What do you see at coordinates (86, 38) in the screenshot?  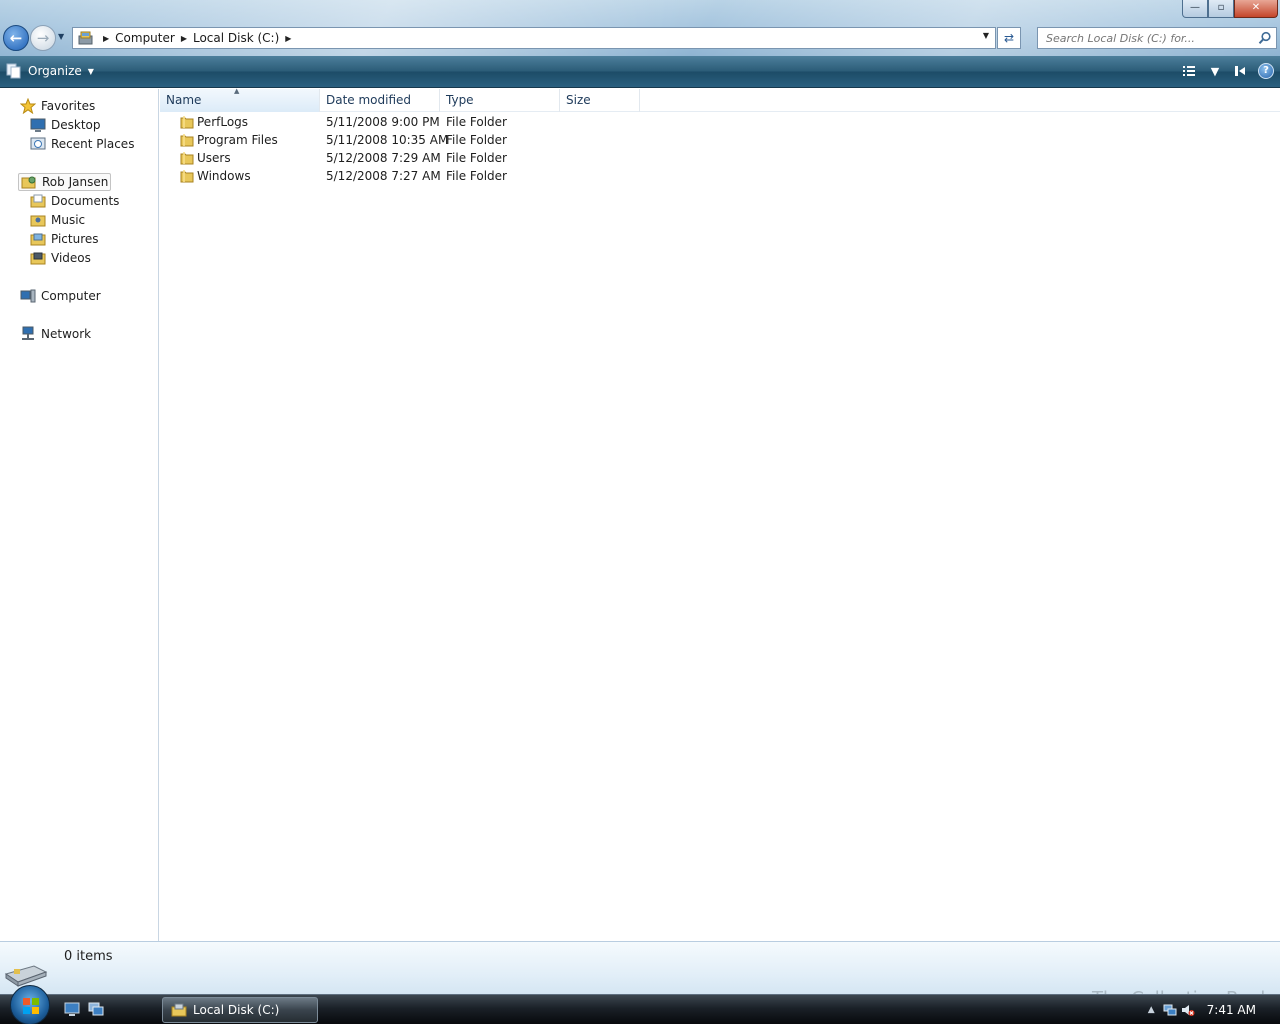 I see `computer-location-icon` at bounding box center [86, 38].